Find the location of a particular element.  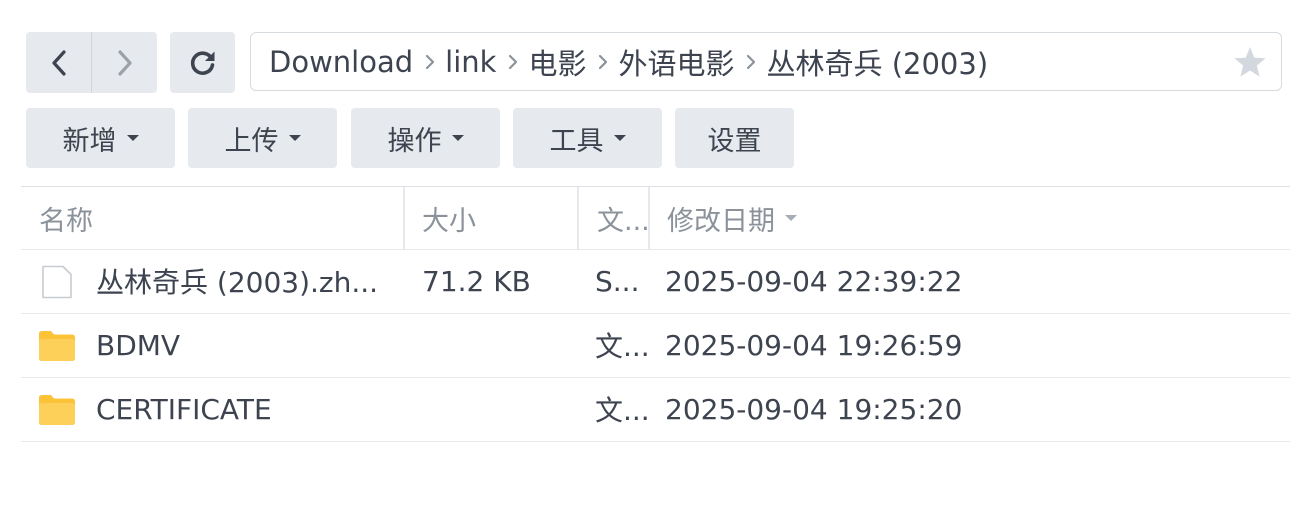

forward-chevron-icon is located at coordinates (124, 62).